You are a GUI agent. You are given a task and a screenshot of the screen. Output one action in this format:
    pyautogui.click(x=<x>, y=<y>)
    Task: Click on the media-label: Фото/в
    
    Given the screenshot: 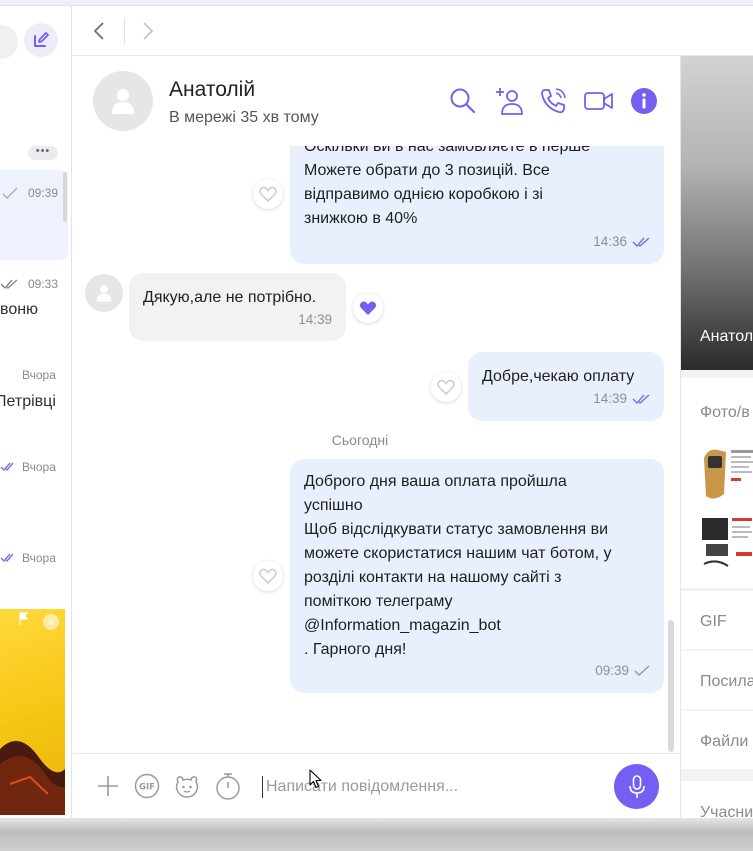 What is the action you would take?
    pyautogui.click(x=725, y=412)
    